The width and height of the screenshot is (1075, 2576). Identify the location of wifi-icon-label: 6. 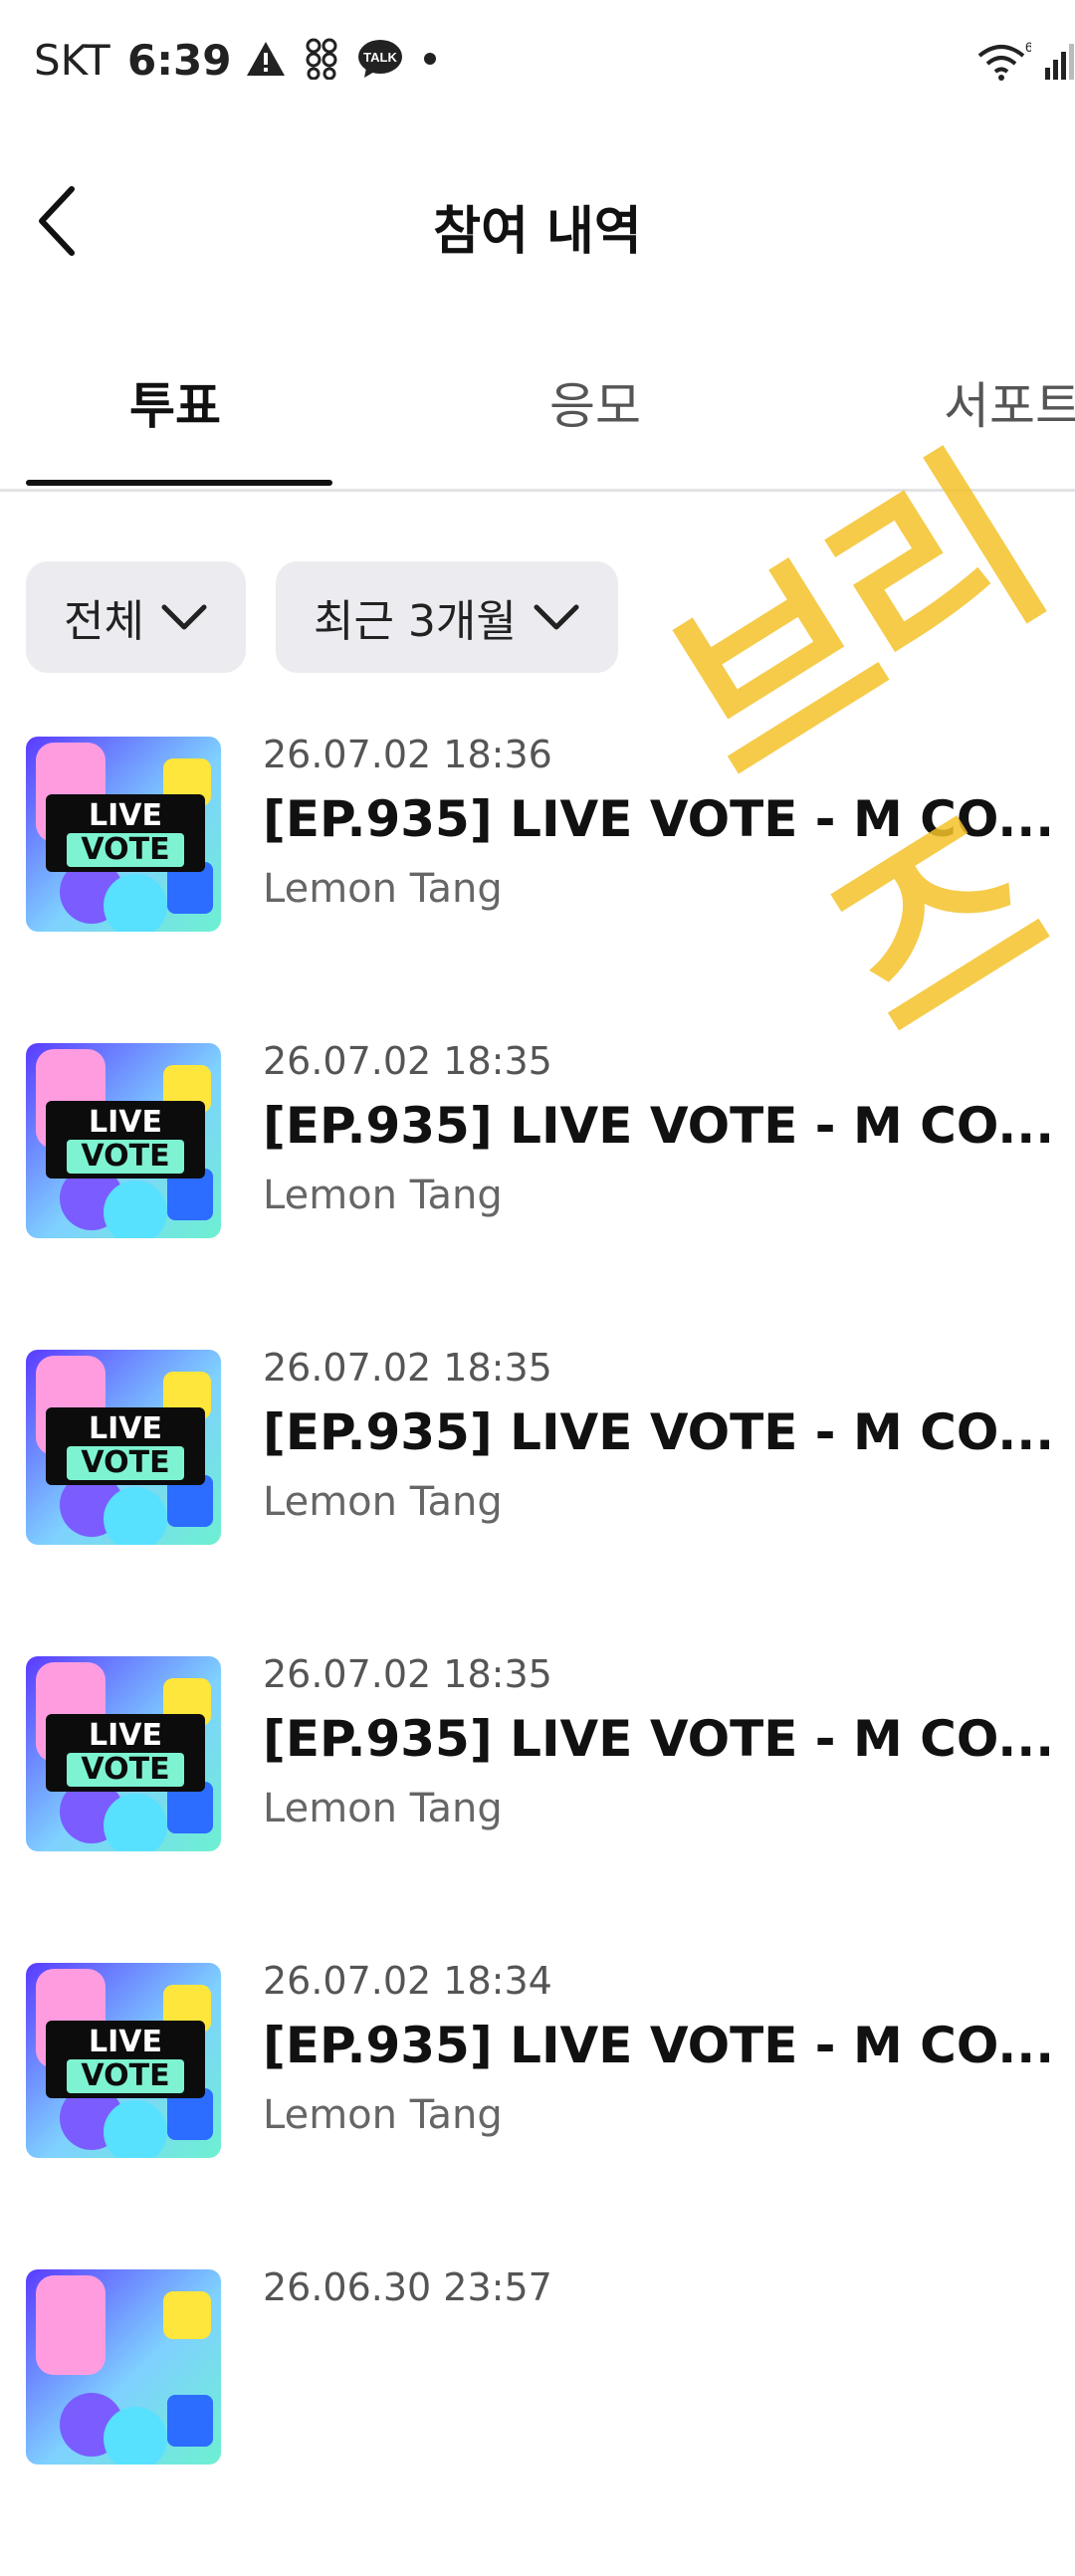
(1028, 47).